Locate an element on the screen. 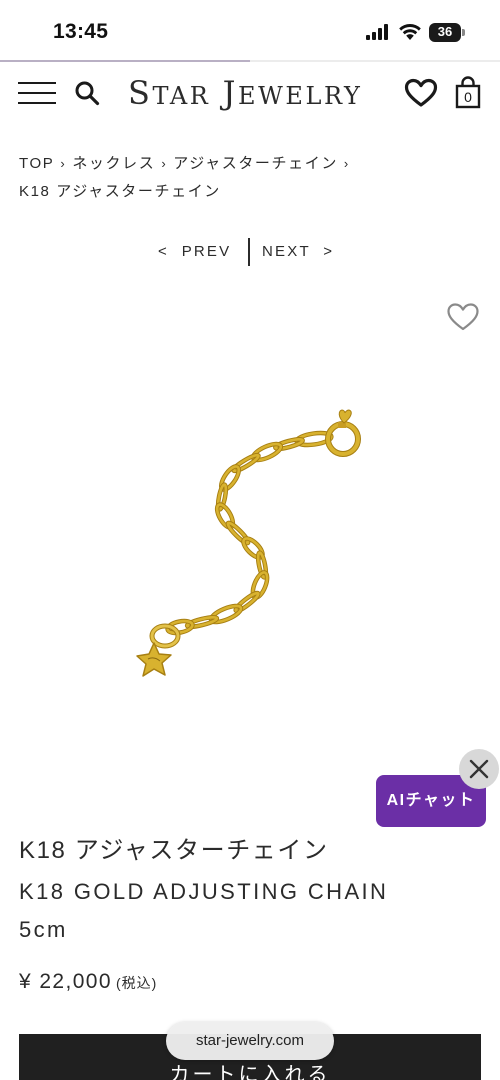 Image resolution: width=500 pixels, height=1080 pixels. chain-links is located at coordinates (249, 533).